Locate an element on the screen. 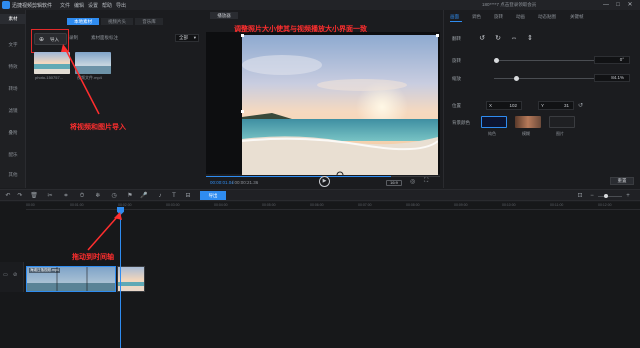 The image size is (640, 348). track-visibility-icon: ▭ is located at coordinates (5, 275).